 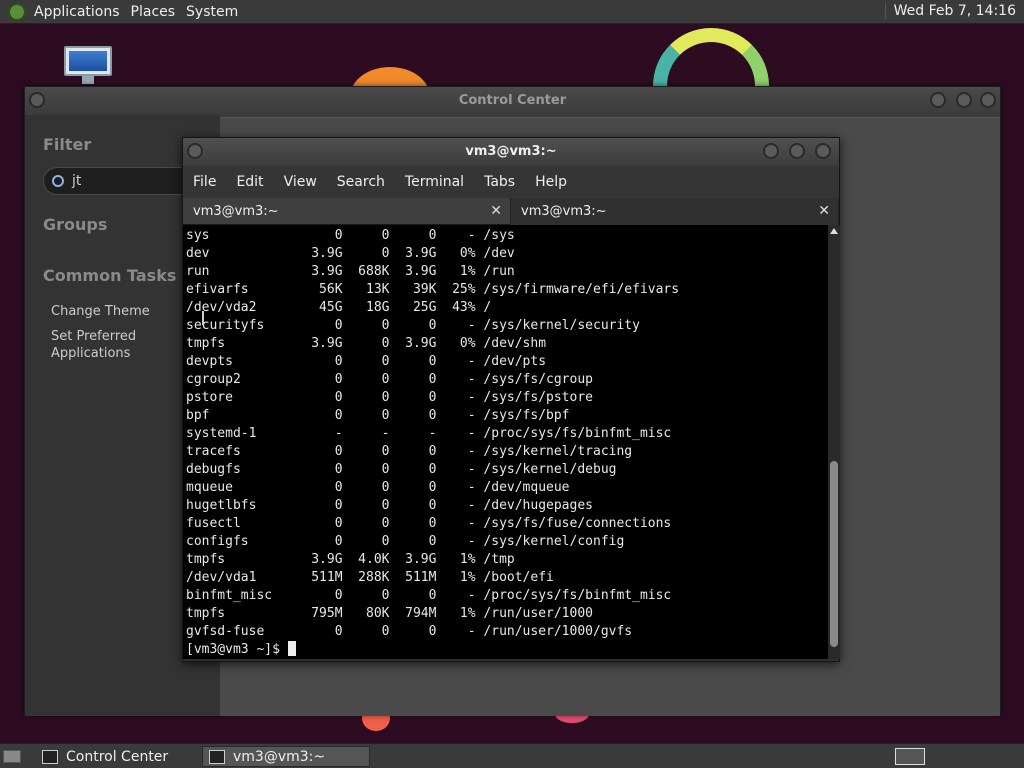 What do you see at coordinates (249, 182) in the screenshot?
I see `menu-edit: Edit` at bounding box center [249, 182].